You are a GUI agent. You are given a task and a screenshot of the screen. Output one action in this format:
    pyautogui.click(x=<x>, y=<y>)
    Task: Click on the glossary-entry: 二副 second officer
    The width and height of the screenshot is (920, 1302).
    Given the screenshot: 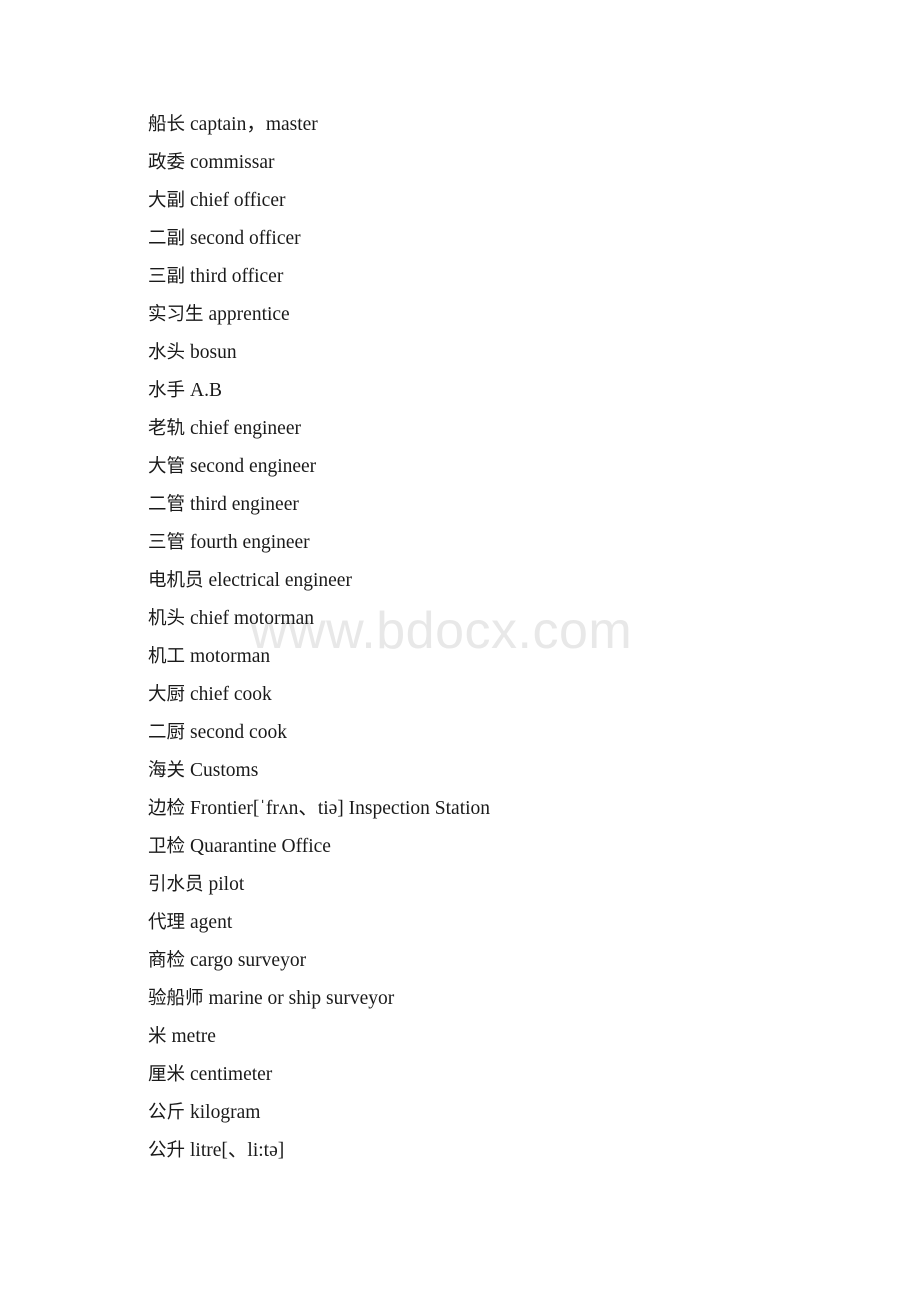 What is the action you would take?
    pyautogui.click(x=504, y=239)
    